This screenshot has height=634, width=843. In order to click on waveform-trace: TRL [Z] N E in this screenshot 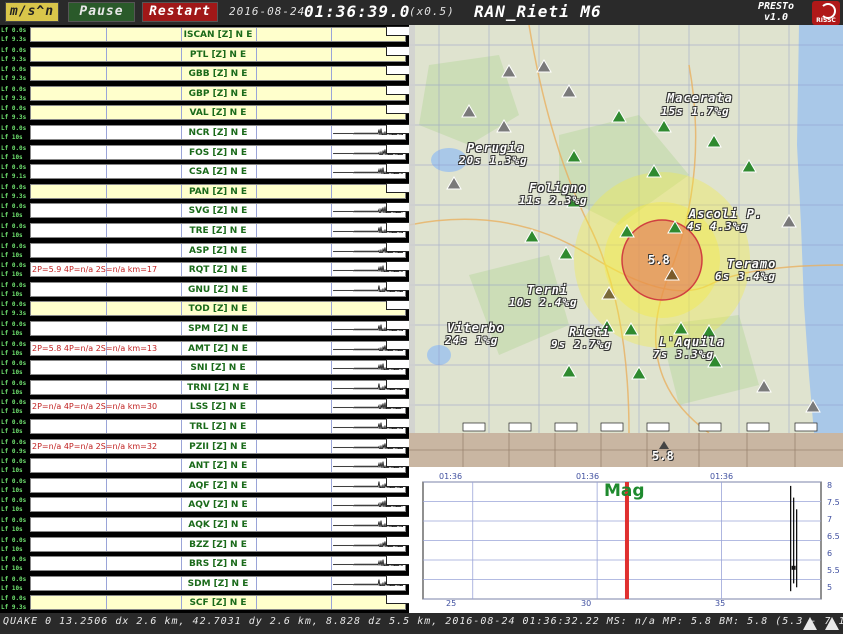, I will do `click(218, 426)`.